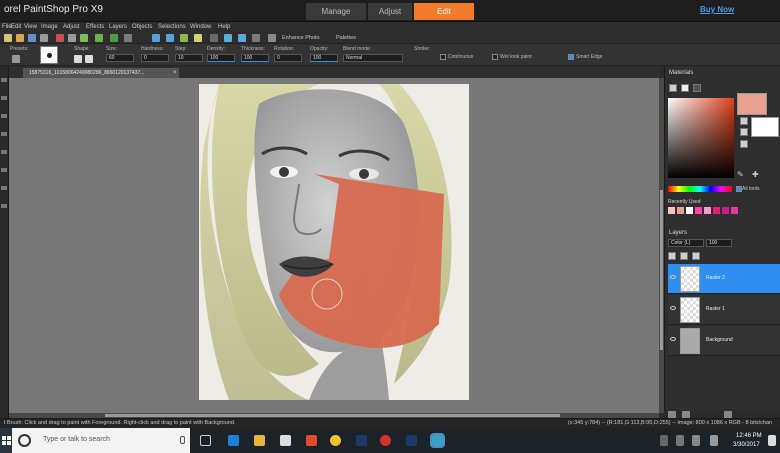  I want to click on crop-tool-icon, so click(4, 152).